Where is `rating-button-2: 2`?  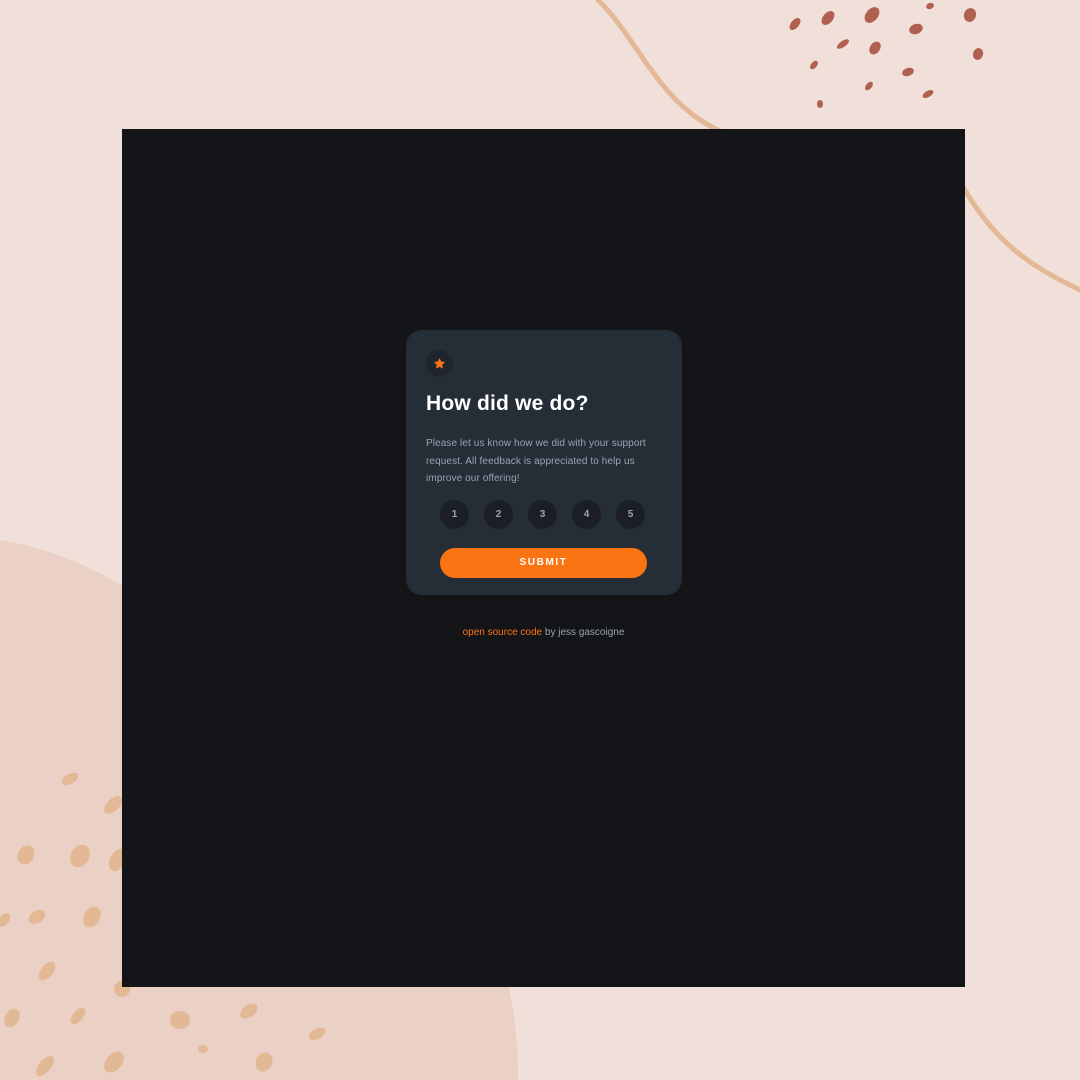 rating-button-2: 2 is located at coordinates (498, 514).